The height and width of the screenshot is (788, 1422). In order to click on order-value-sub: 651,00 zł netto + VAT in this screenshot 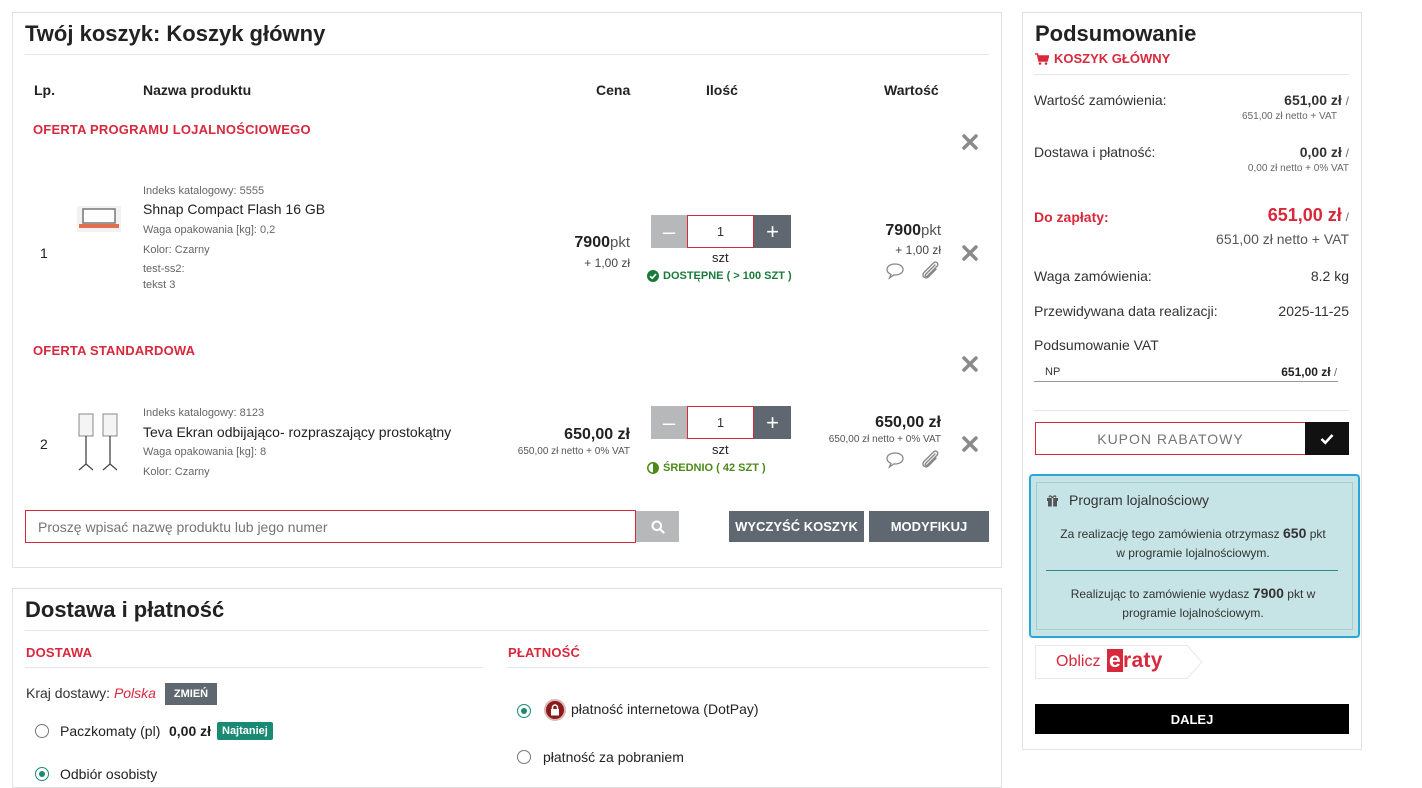, I will do `click(1289, 116)`.